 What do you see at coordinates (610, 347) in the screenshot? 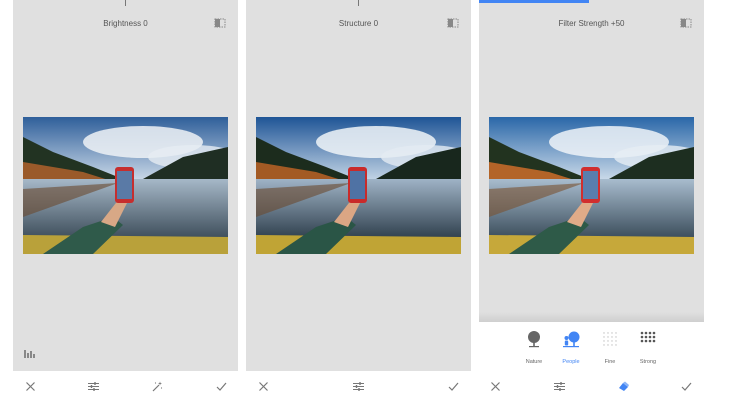
I see `preset-fine: Fine` at bounding box center [610, 347].